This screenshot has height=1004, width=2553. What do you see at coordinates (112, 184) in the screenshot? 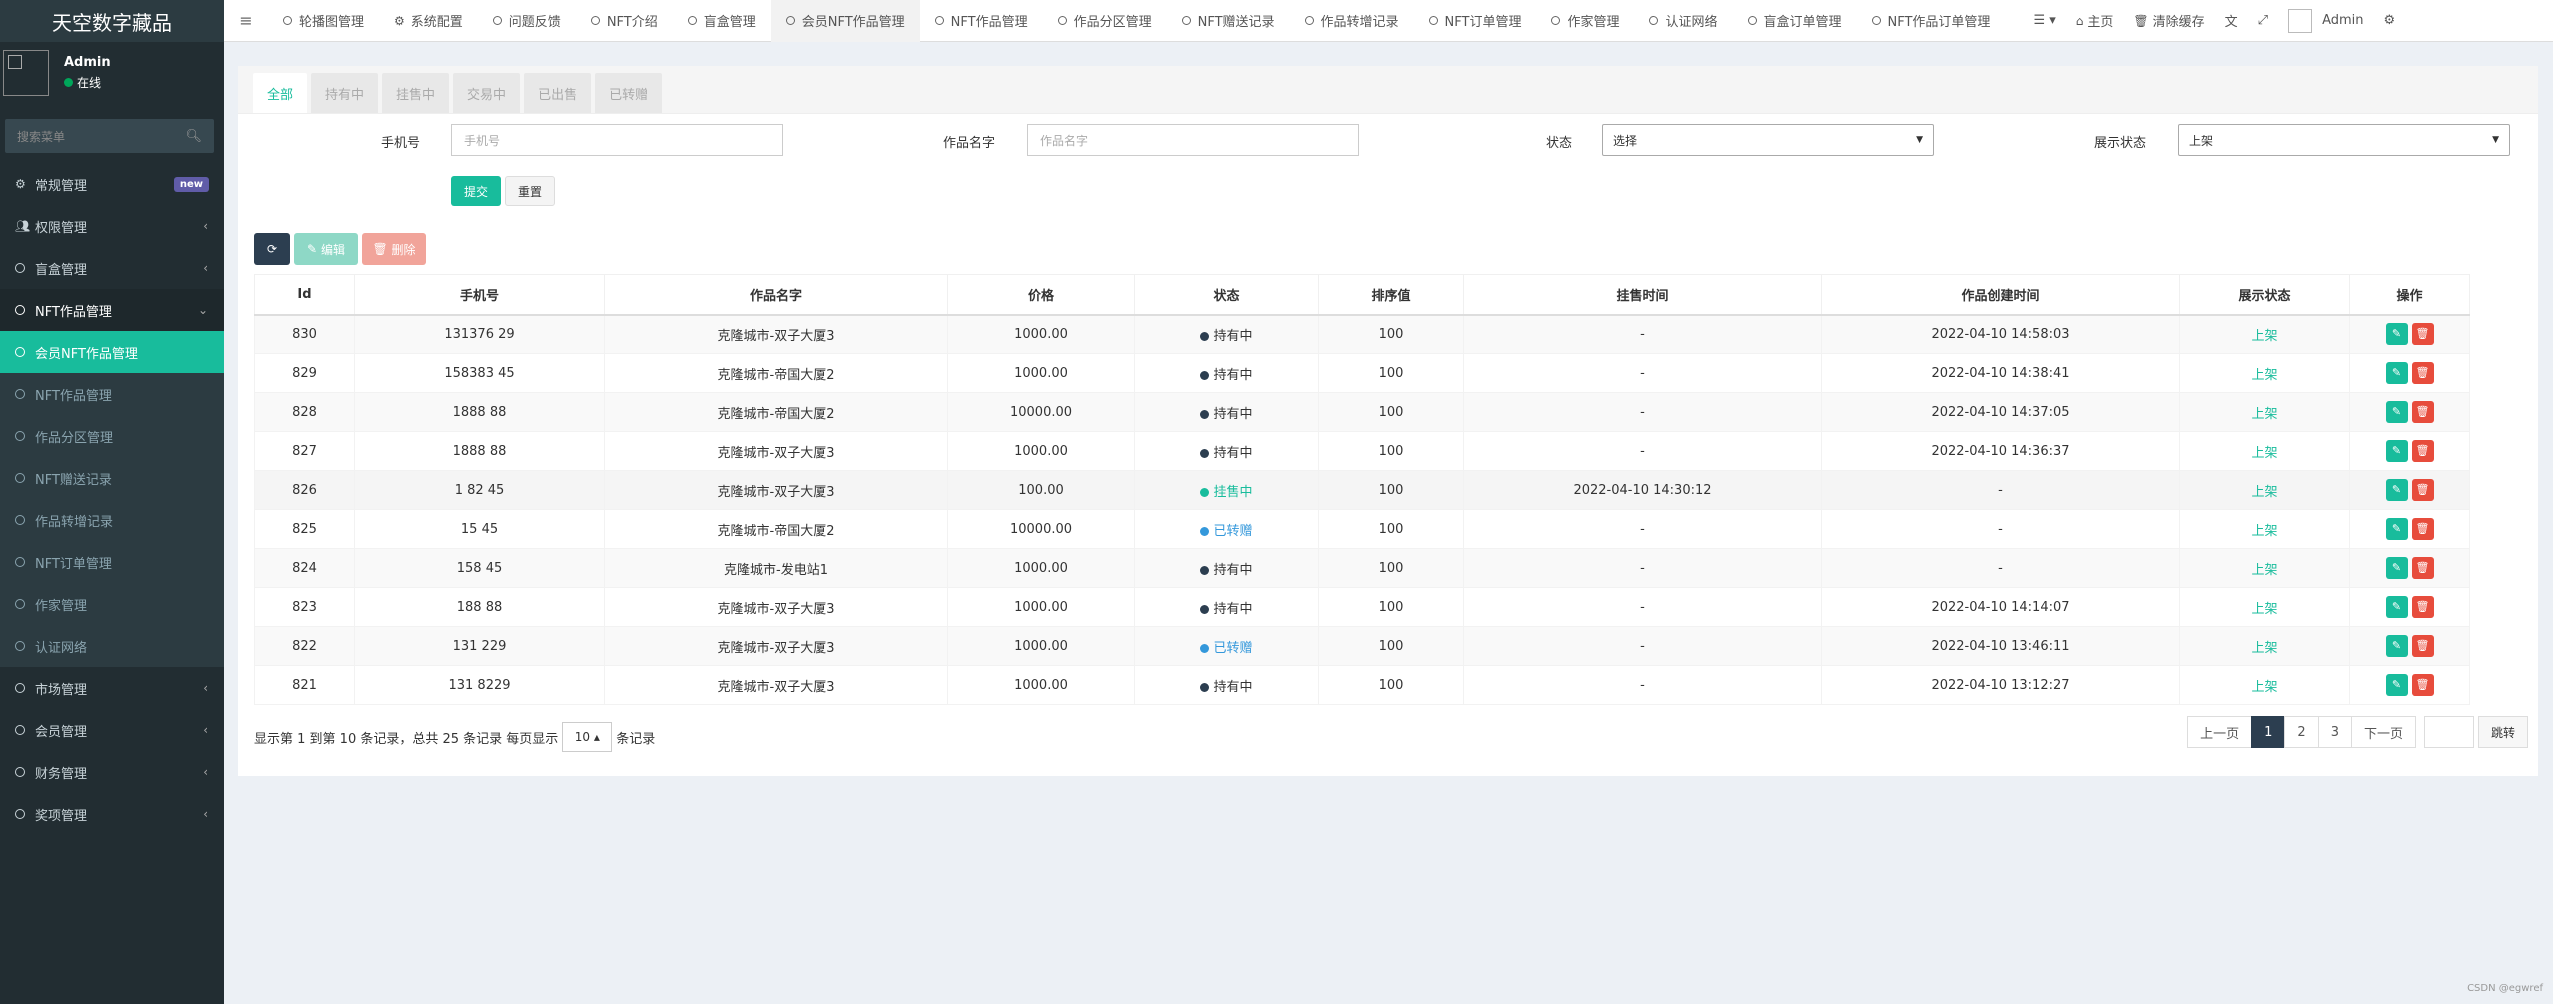
I see `sidebar-item-general: ⚙ 常规管理 new` at bounding box center [112, 184].